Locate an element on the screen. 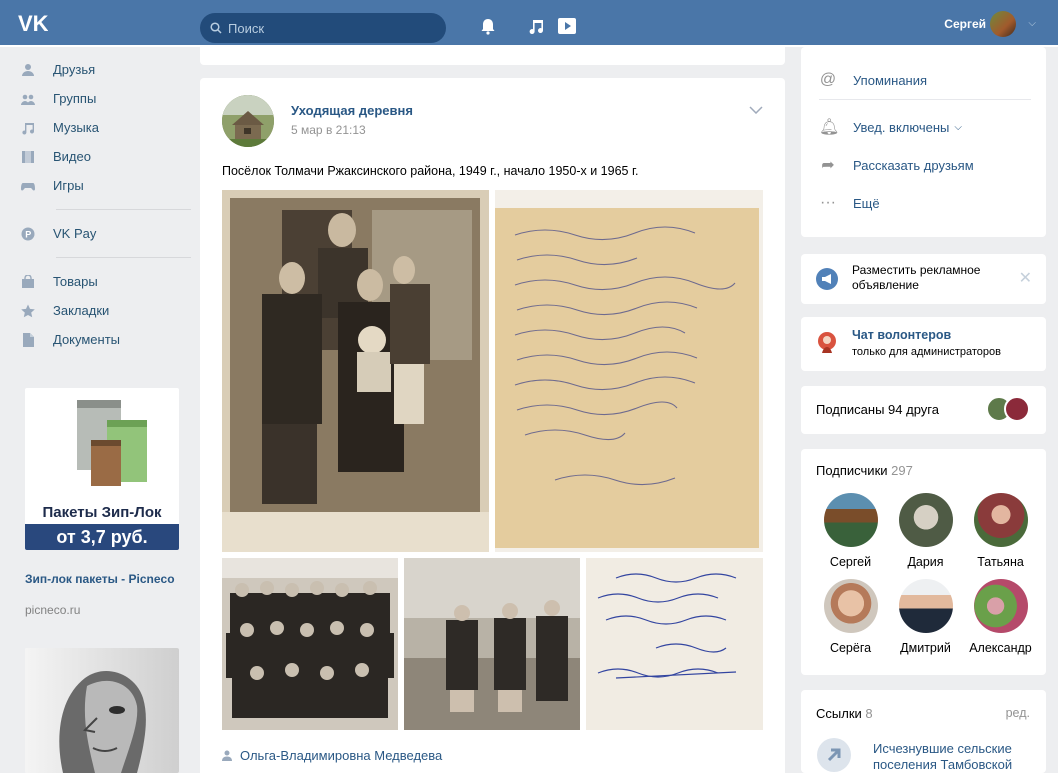 This screenshot has height=773, width=1058. nav-item-games: Игры is located at coordinates (106, 185).